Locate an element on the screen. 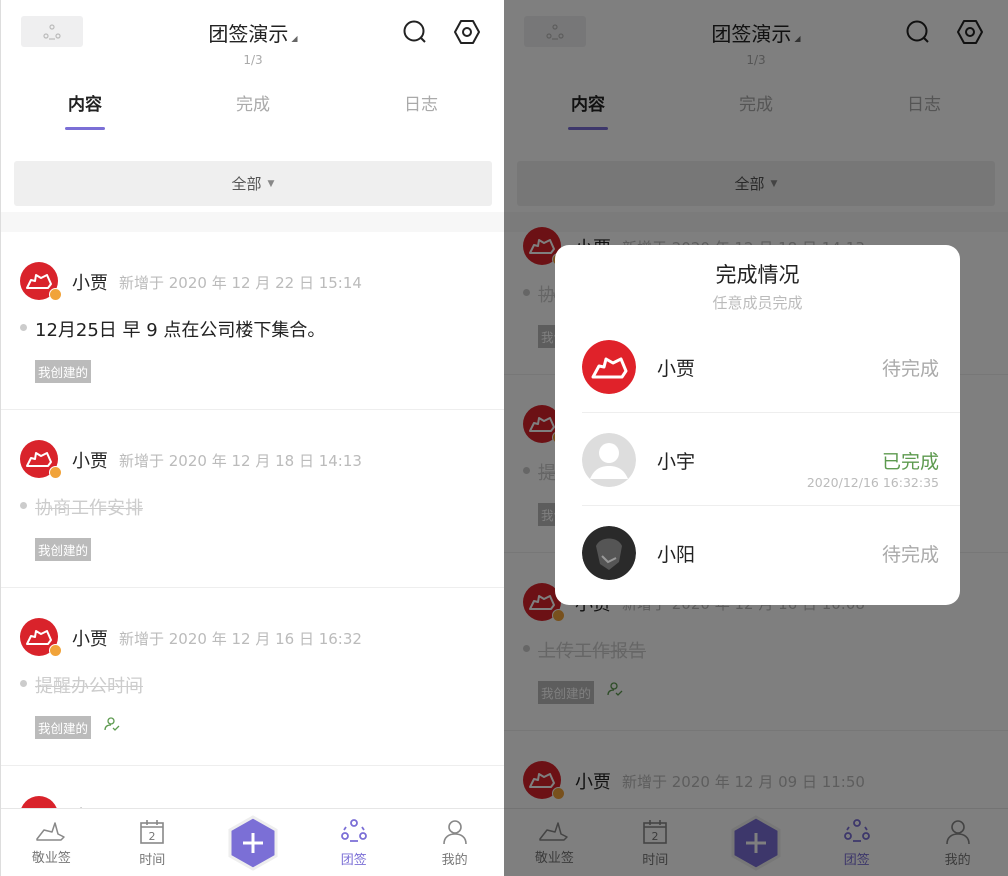  nav-item-mine: 我的 is located at coordinates (454, 842).